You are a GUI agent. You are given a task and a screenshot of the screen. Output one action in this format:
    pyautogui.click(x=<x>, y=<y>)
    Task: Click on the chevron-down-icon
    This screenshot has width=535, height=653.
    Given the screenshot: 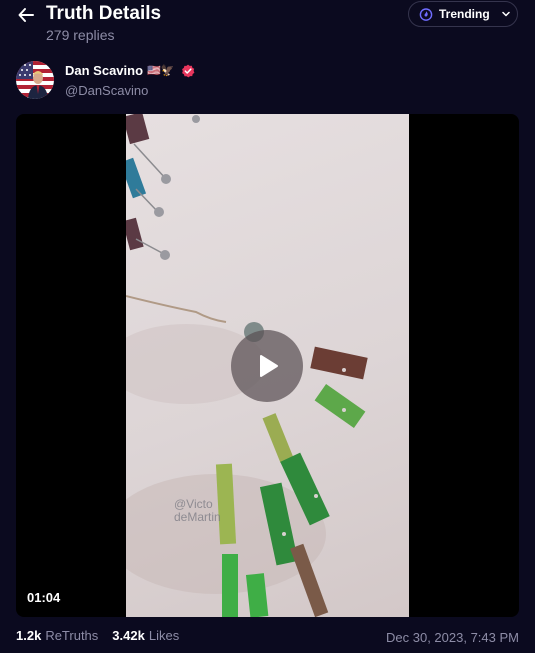 What is the action you would take?
    pyautogui.click(x=505, y=14)
    